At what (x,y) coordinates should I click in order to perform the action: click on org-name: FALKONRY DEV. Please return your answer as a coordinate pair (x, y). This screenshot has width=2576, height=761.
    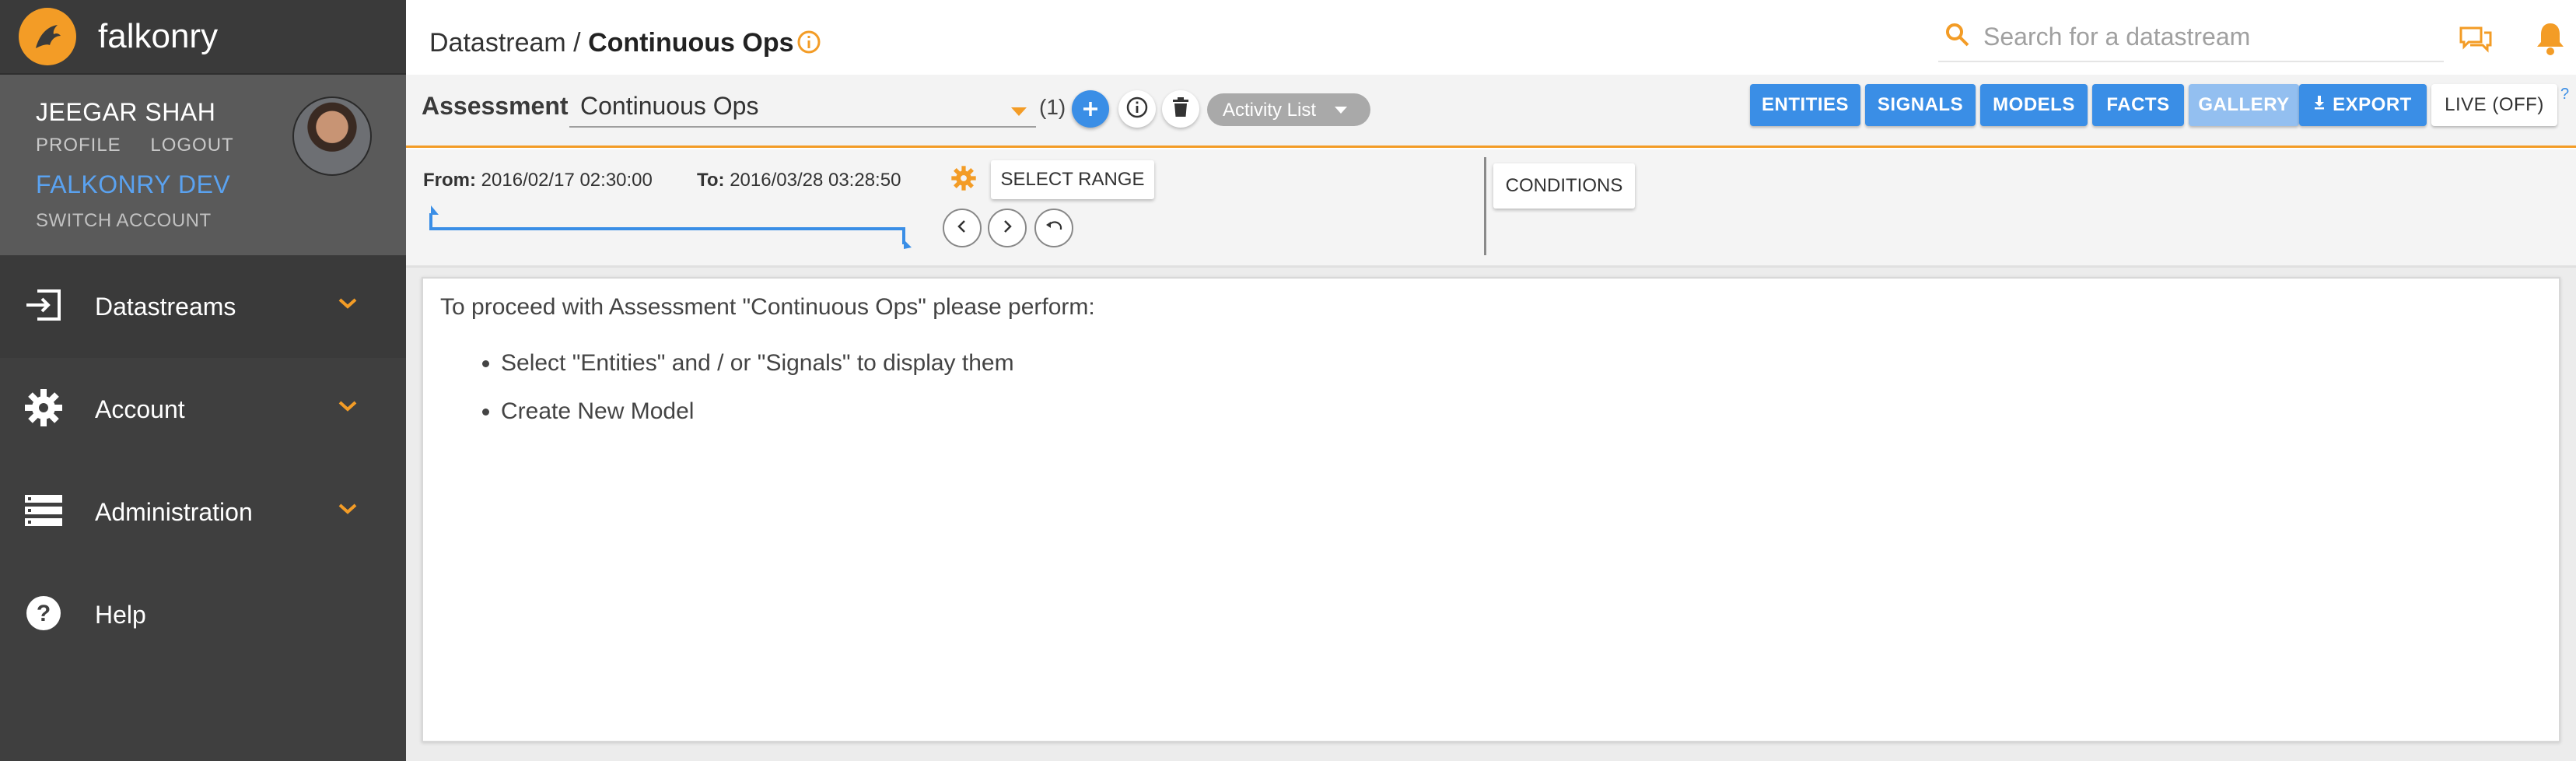
    Looking at the image, I should click on (221, 185).